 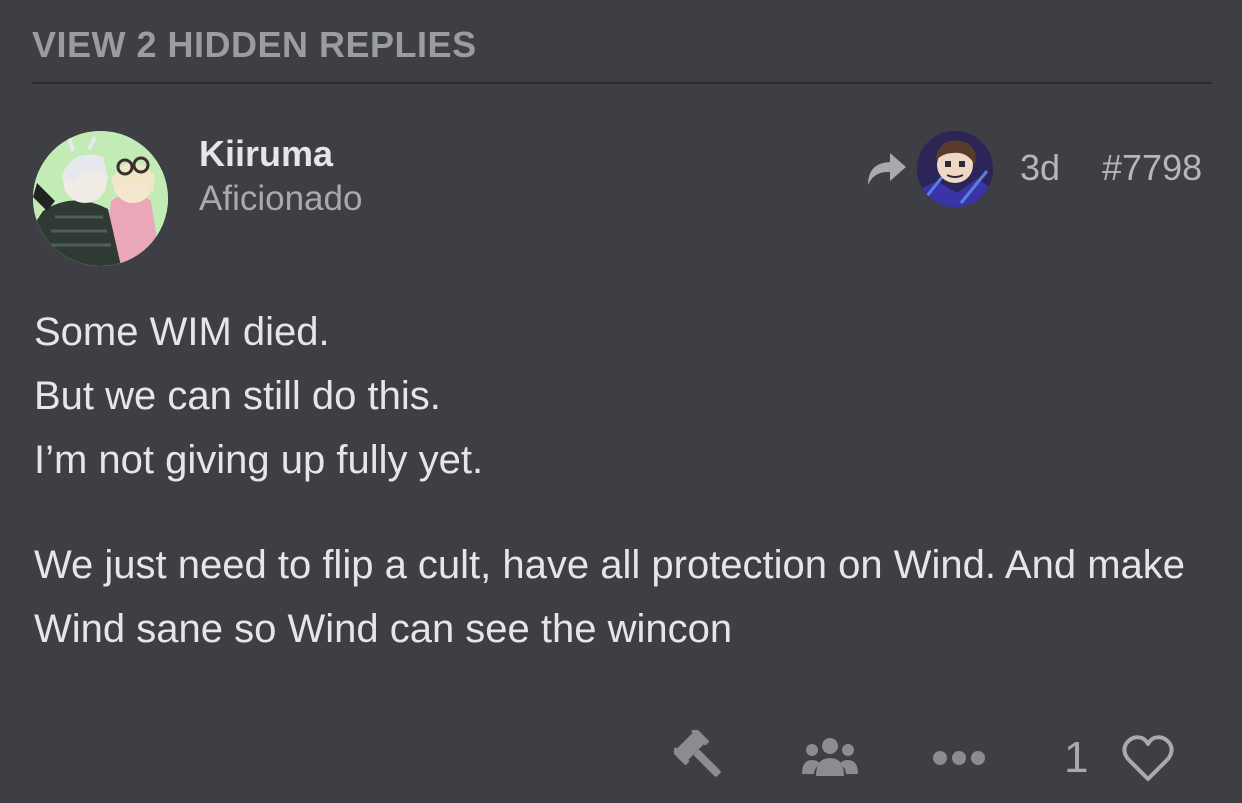 I want to click on post-age: 3d, so click(x=1040, y=168).